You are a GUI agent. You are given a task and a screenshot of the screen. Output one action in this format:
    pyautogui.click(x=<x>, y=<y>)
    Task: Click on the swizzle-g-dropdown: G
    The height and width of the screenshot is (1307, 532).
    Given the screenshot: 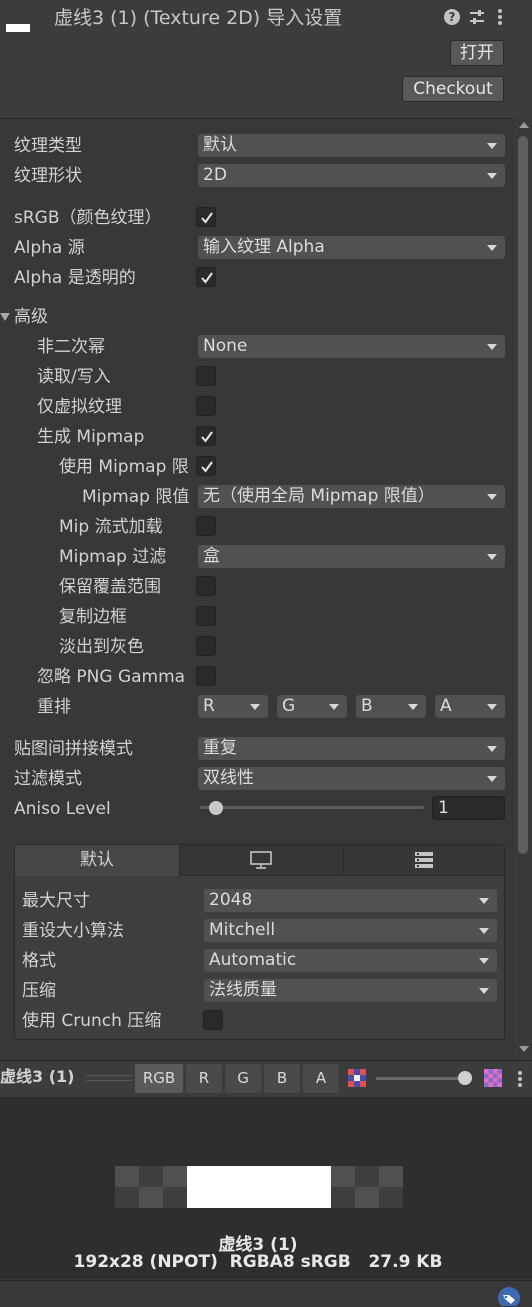 What is the action you would take?
    pyautogui.click(x=312, y=706)
    